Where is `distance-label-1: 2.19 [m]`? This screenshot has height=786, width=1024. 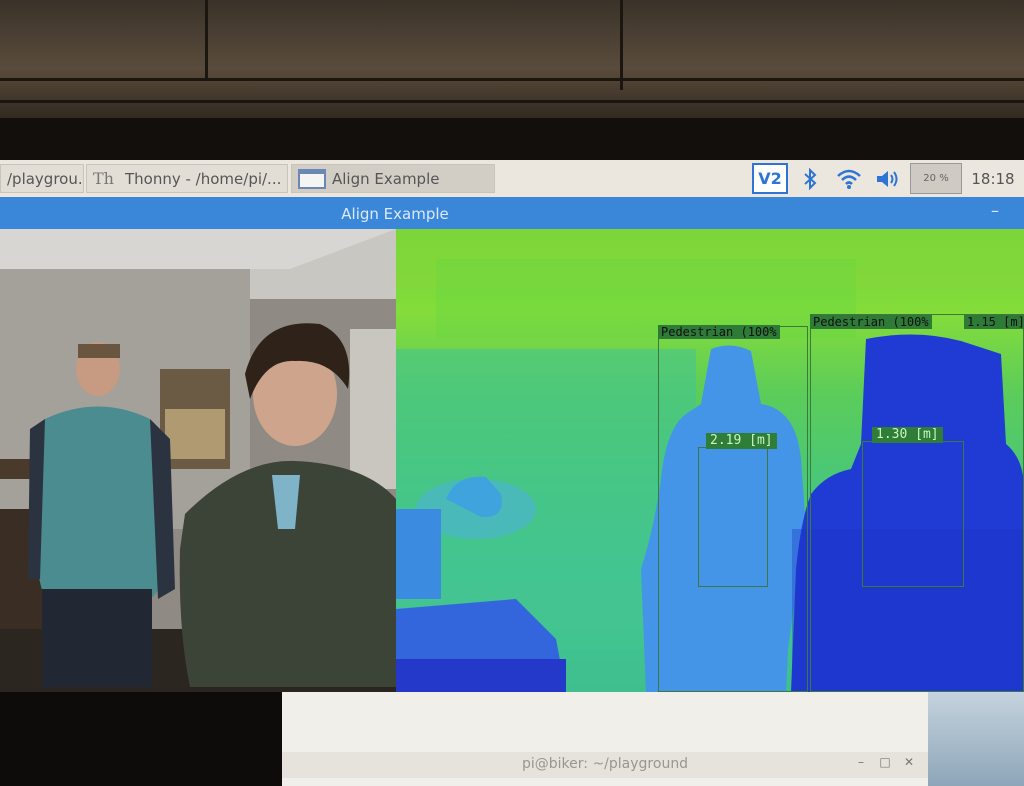 distance-label-1: 2.19 [m] is located at coordinates (741, 441).